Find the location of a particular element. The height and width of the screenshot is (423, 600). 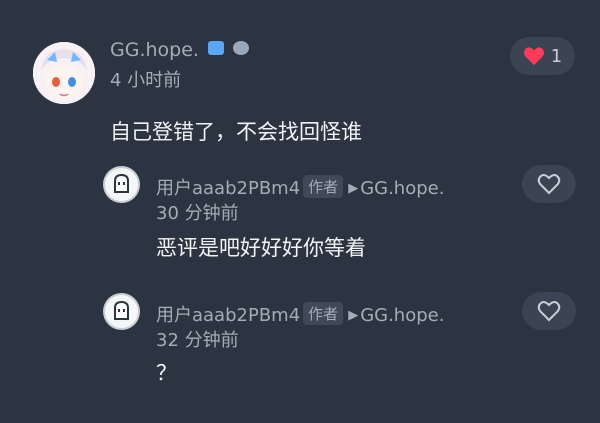

comment-time: 4 小时前 is located at coordinates (146, 80).